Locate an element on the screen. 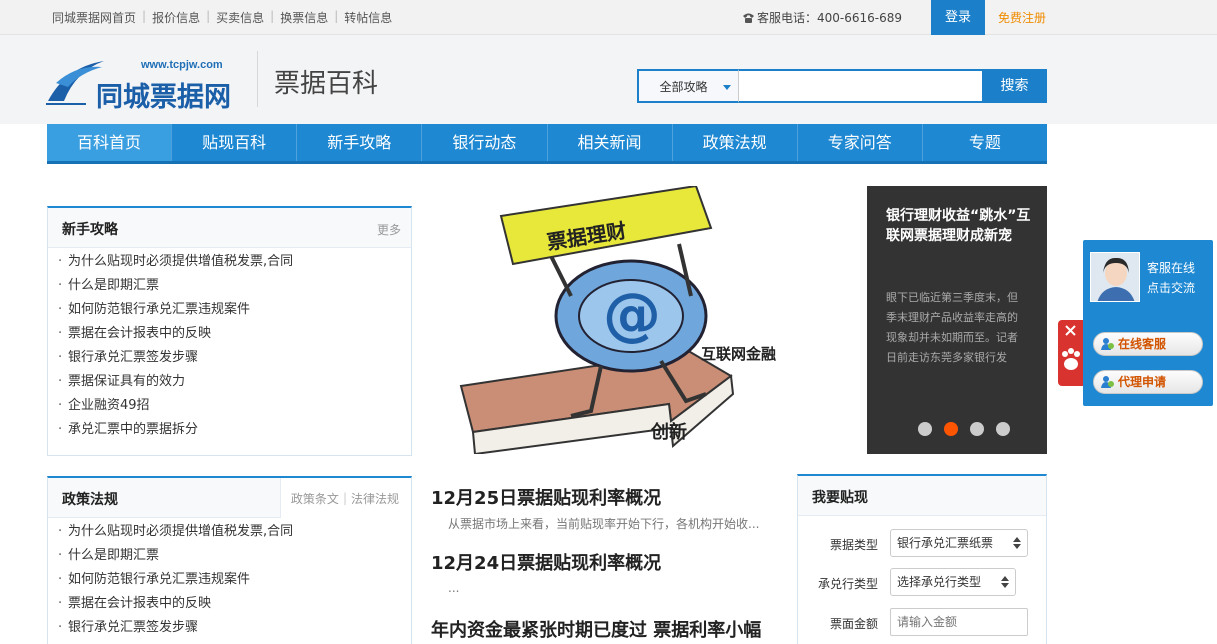  nav-home: 百科首页 is located at coordinates (110, 142).